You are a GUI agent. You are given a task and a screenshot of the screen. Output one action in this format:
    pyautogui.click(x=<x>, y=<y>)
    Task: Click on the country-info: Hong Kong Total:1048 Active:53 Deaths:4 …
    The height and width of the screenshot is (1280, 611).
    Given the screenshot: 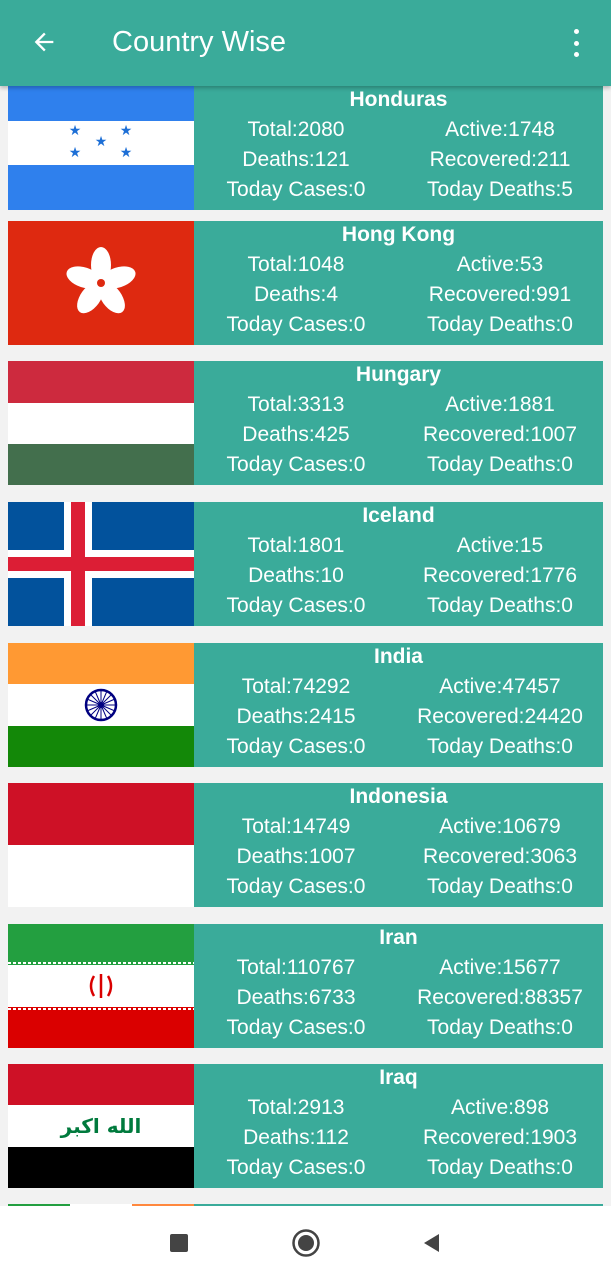 What is the action you would take?
    pyautogui.click(x=398, y=283)
    